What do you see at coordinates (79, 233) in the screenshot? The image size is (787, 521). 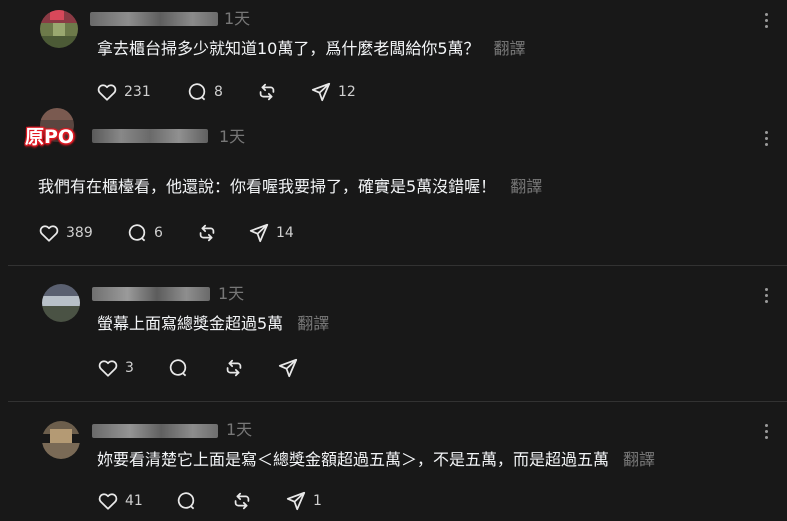 I see `like-count: 389` at bounding box center [79, 233].